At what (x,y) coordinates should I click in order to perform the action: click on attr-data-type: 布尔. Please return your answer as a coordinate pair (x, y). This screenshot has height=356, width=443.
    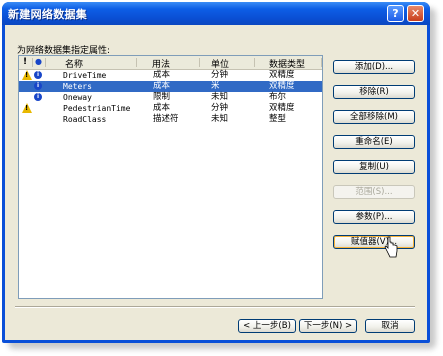
    Looking at the image, I should click on (278, 97).